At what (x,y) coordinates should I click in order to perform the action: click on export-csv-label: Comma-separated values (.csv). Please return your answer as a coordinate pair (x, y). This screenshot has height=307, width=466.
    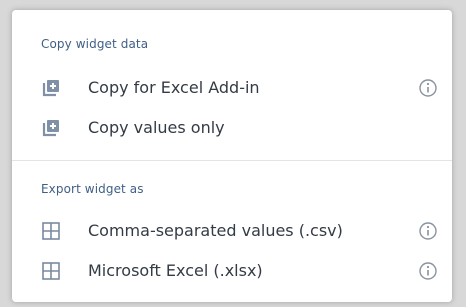
    Looking at the image, I should click on (215, 230).